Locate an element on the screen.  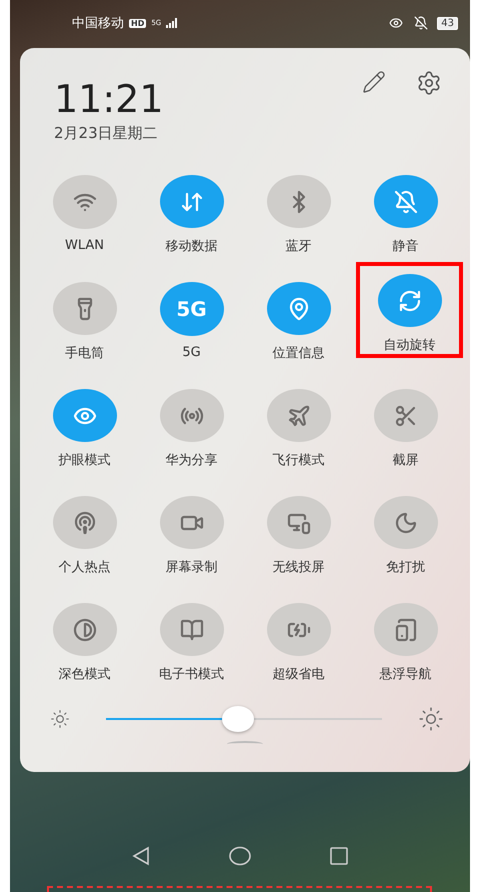
toggle-label: 深色模式 is located at coordinates (84, 674).